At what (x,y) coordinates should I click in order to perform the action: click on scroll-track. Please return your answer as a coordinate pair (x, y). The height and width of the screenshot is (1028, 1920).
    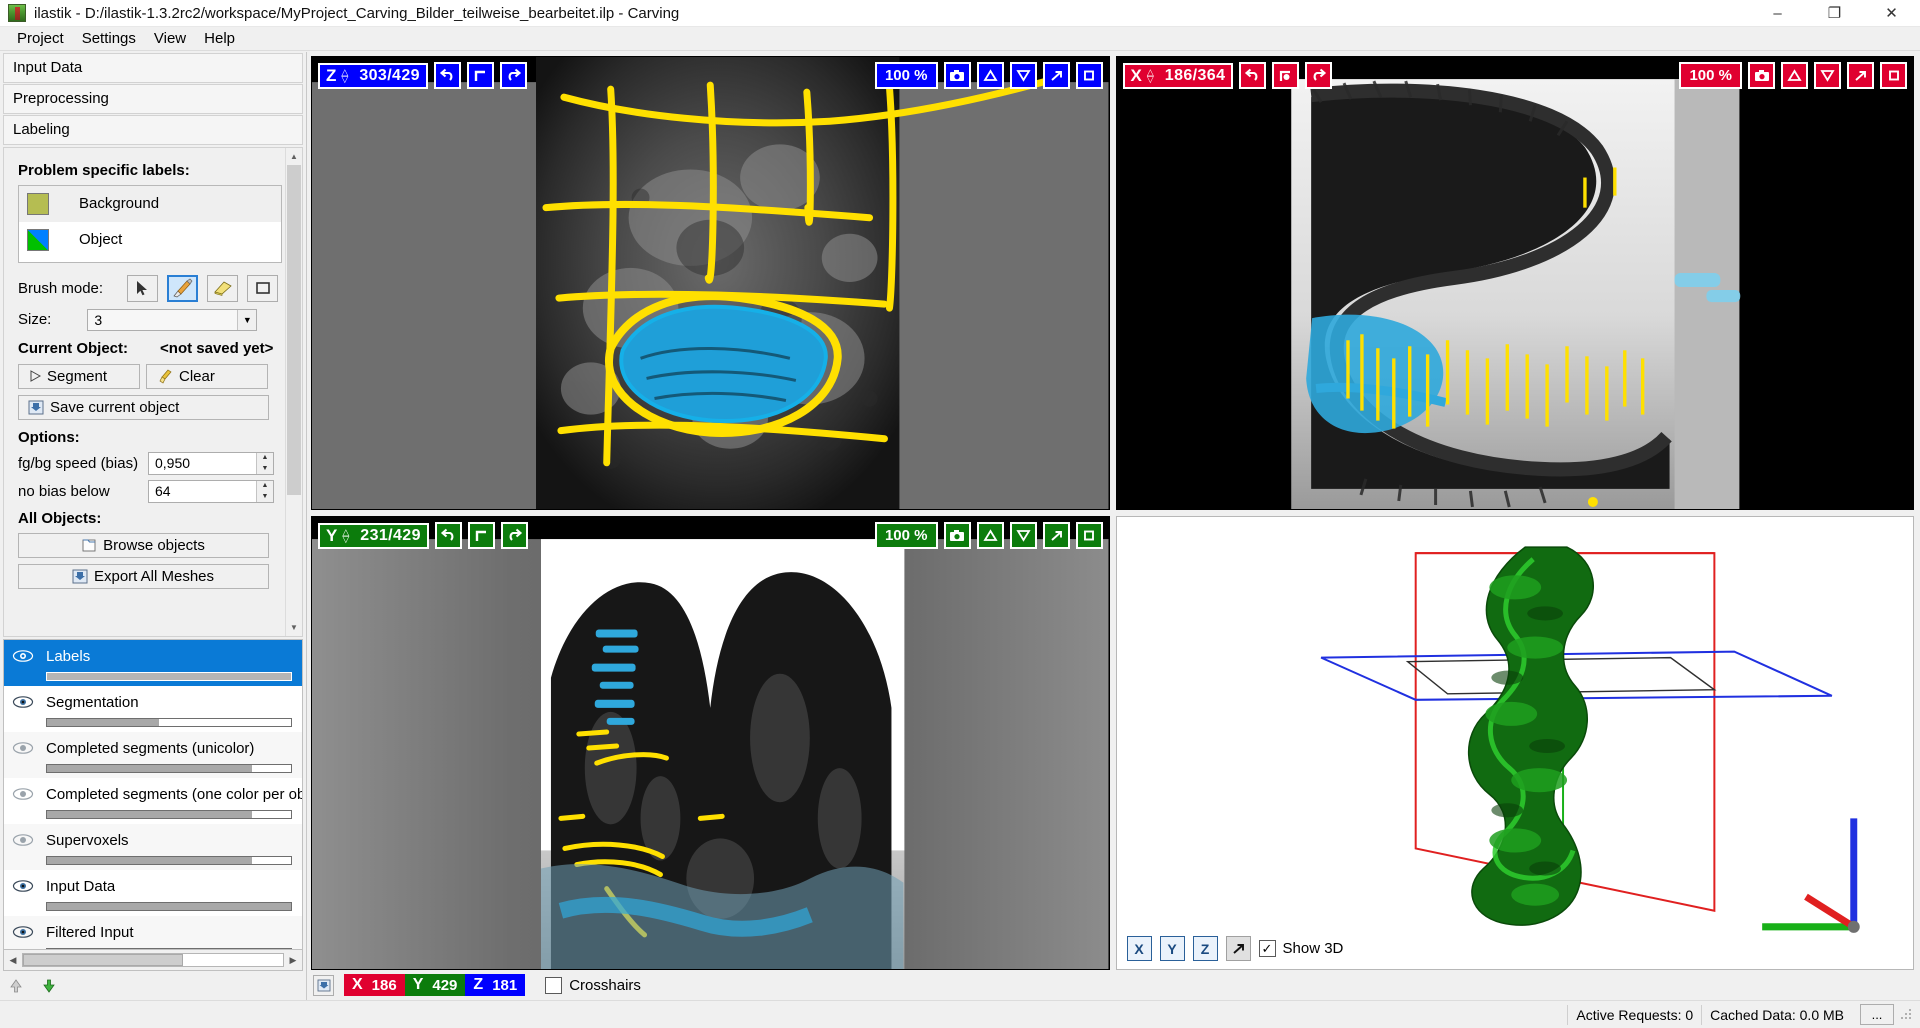
    Looking at the image, I should click on (153, 960).